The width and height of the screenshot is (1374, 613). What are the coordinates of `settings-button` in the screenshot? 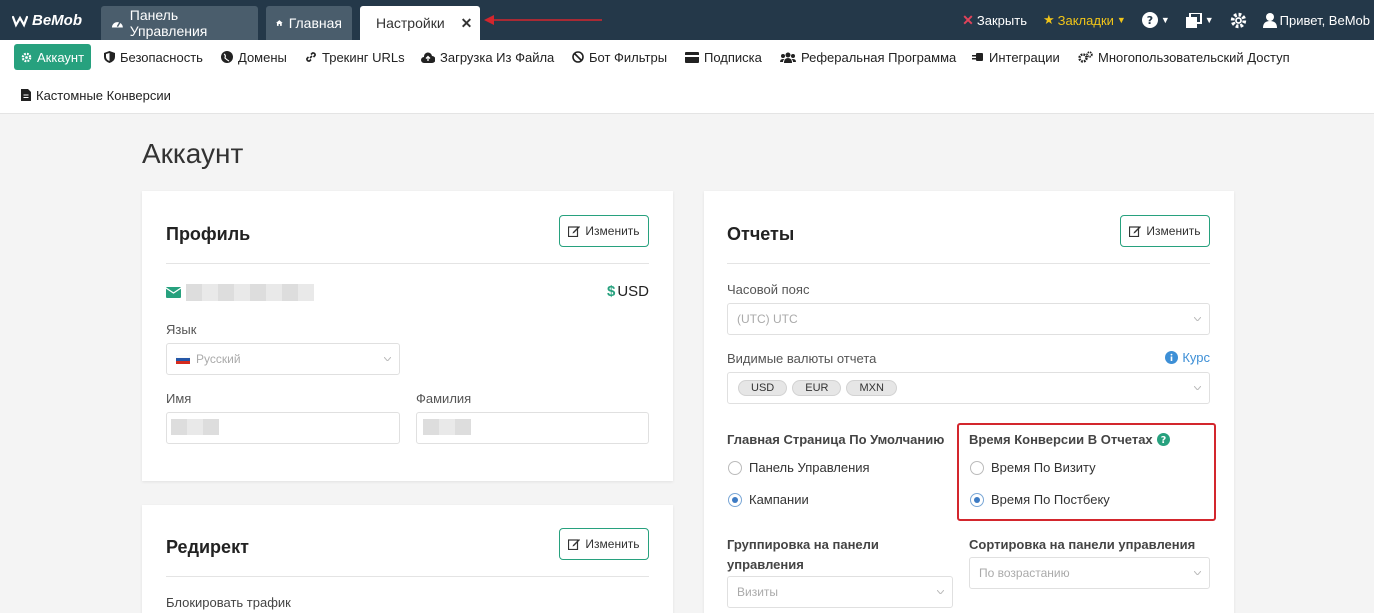 It's located at (1238, 20).